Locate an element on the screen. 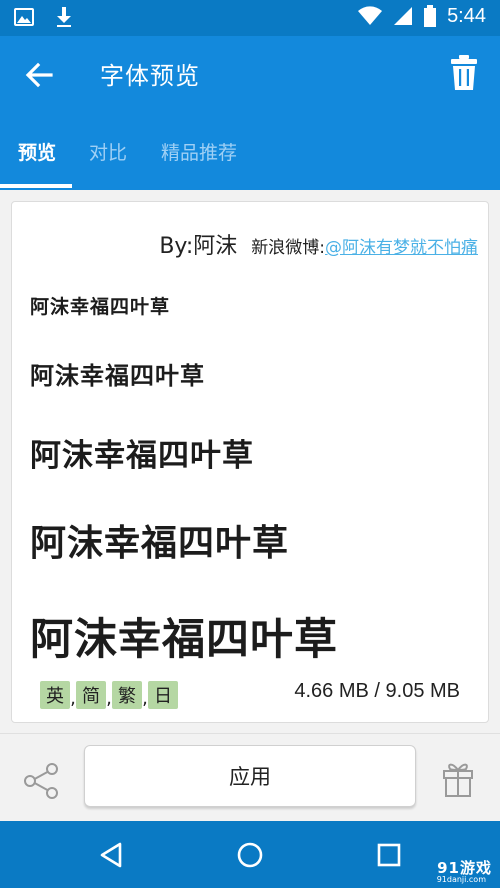 The width and height of the screenshot is (500, 888). app-bar: 字体预览 is located at coordinates (250, 74).